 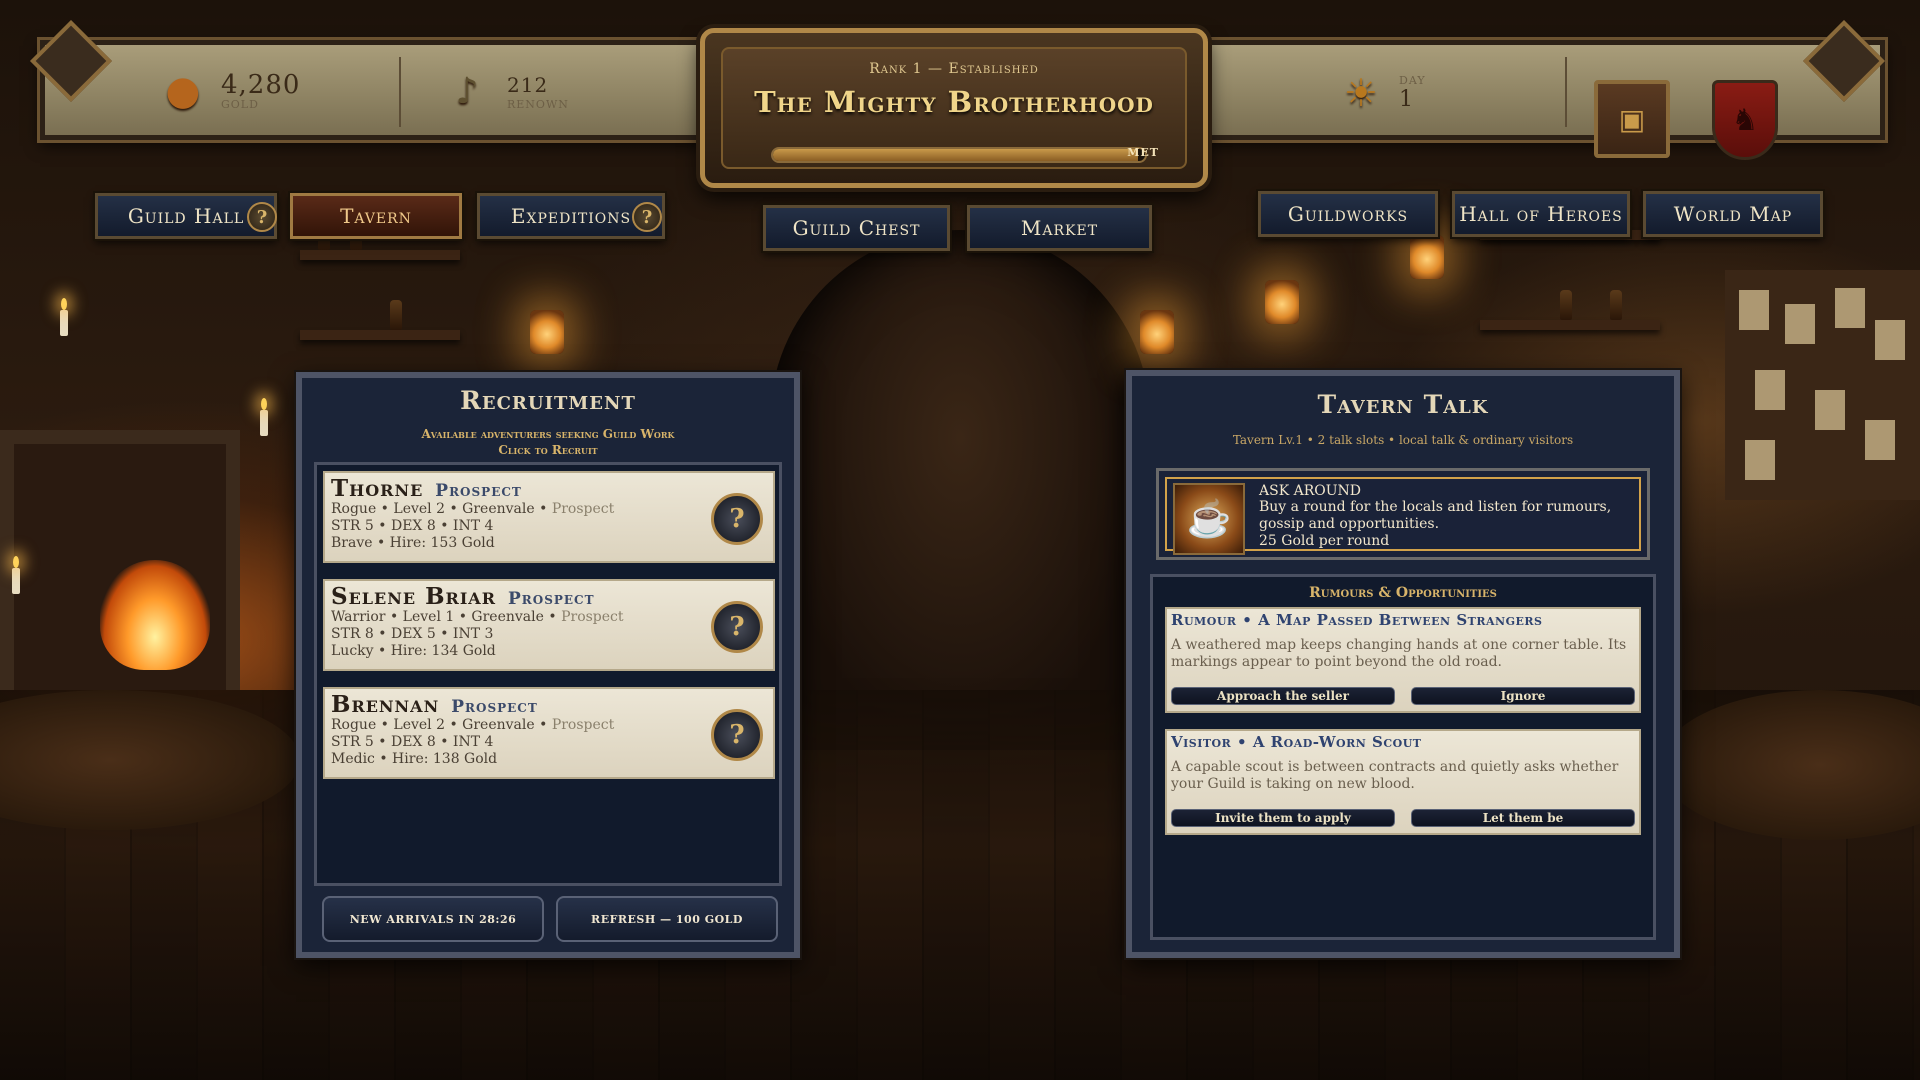 I want to click on nav-hall-of-heroes-label: Hall of Heroes, so click(x=1541, y=214).